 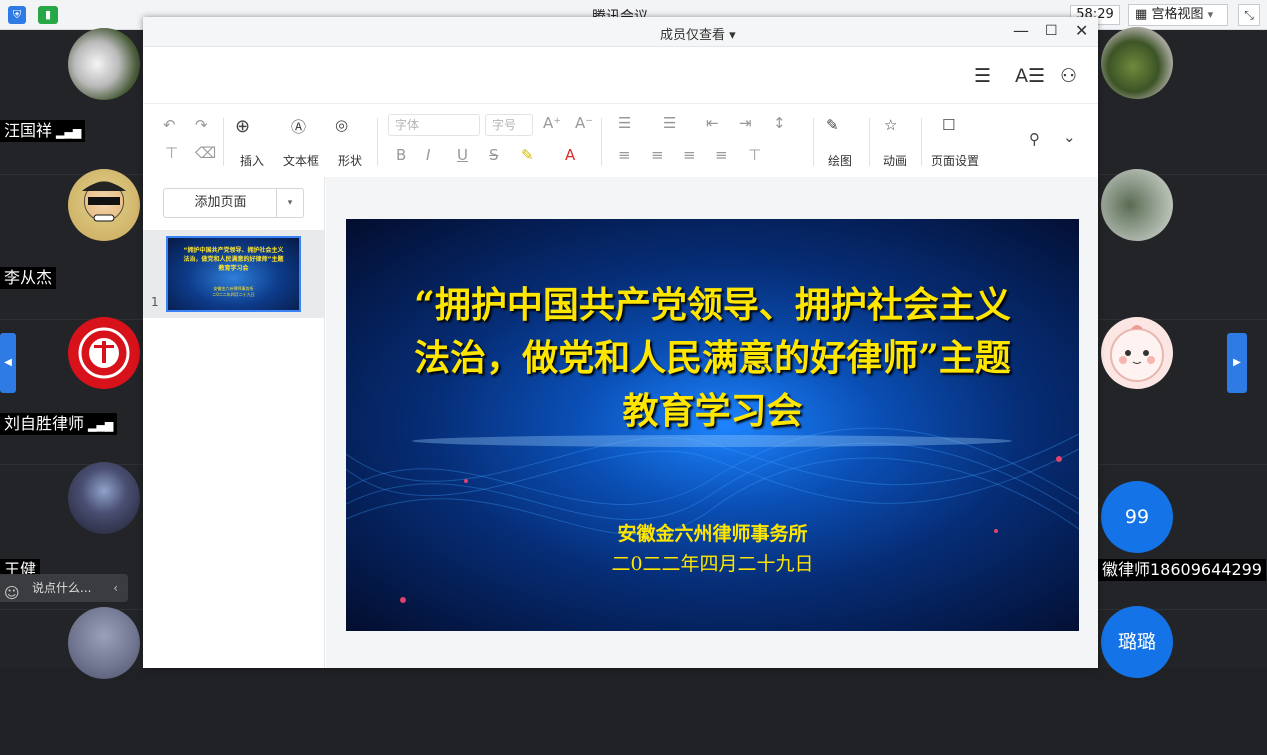 I want to click on animation-icon: ☆, so click(x=890, y=125).